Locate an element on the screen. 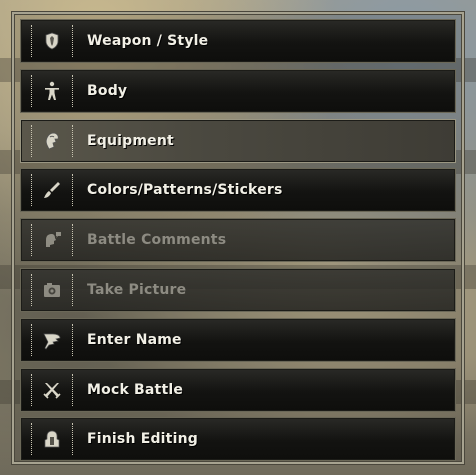  crossed-swords-icon is located at coordinates (52, 390).